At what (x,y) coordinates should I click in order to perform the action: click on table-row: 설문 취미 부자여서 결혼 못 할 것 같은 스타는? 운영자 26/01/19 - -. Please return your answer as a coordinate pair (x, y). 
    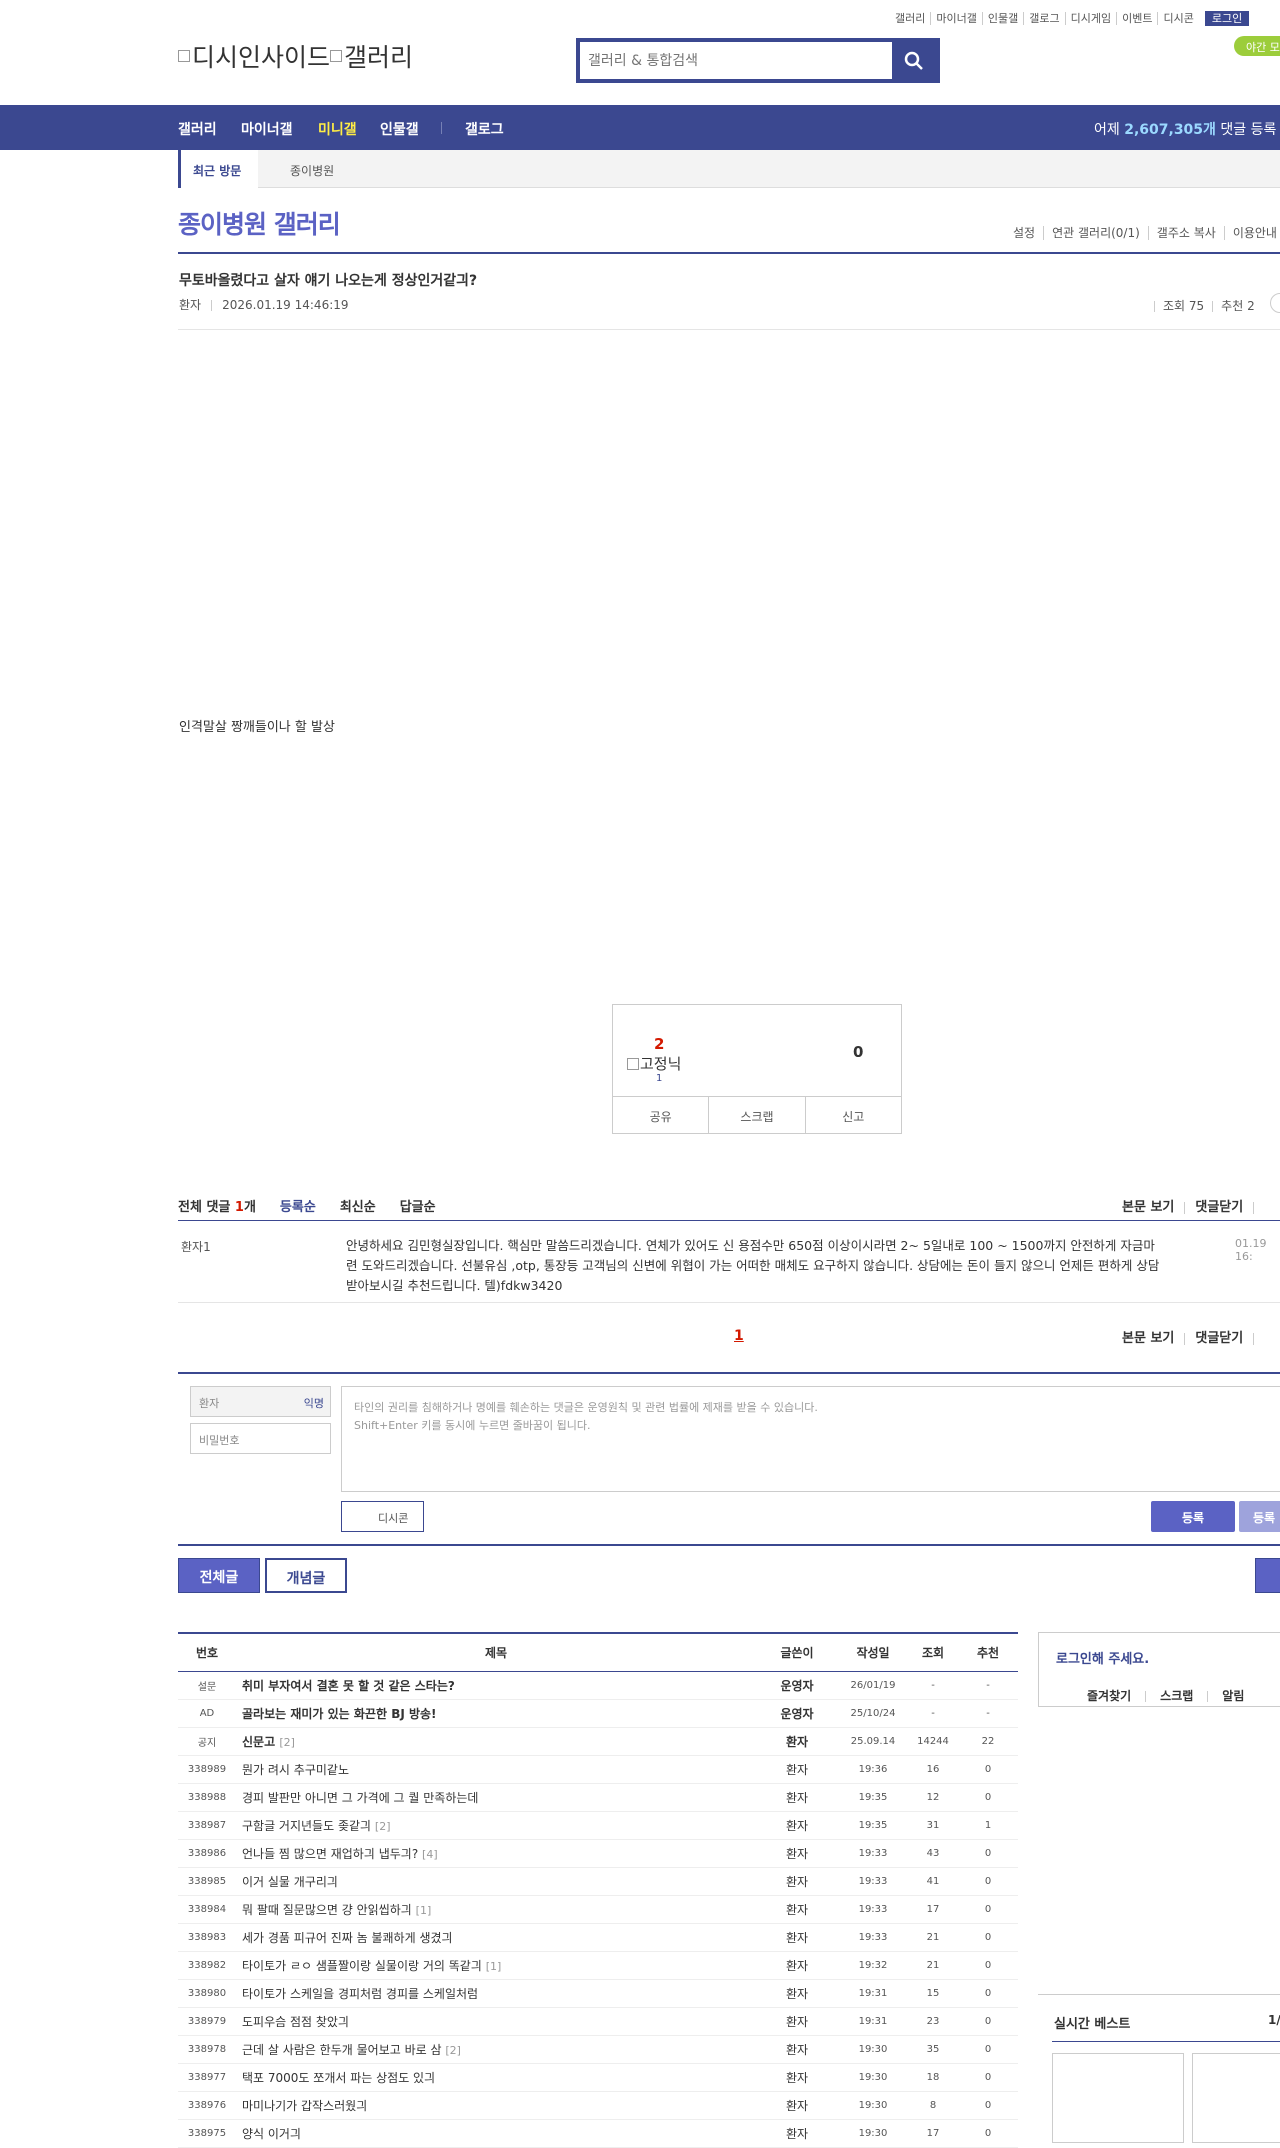
    Looking at the image, I should click on (598, 1685).